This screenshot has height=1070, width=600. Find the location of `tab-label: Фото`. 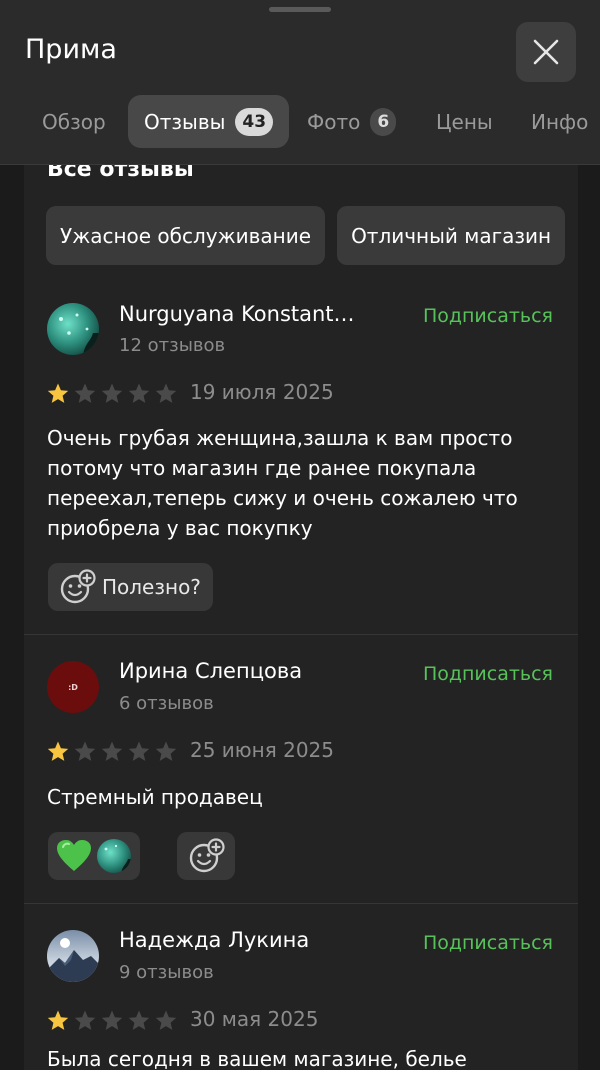

tab-label: Фото is located at coordinates (334, 121).